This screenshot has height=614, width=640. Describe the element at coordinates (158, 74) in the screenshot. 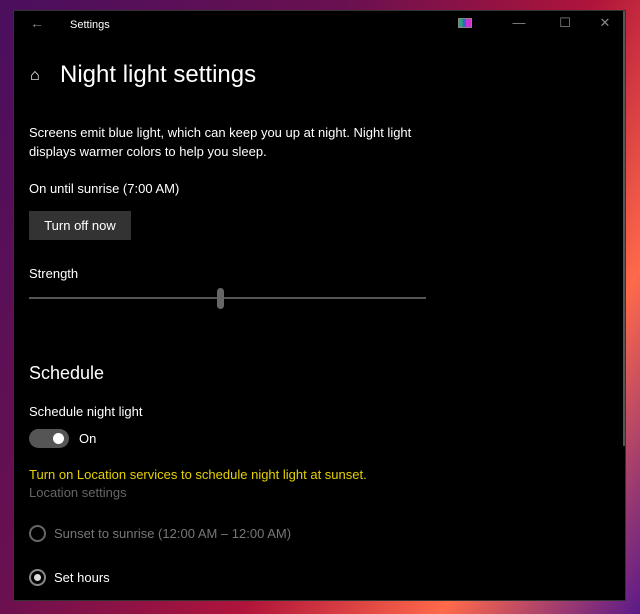

I see `page-title: Night light settings` at that location.